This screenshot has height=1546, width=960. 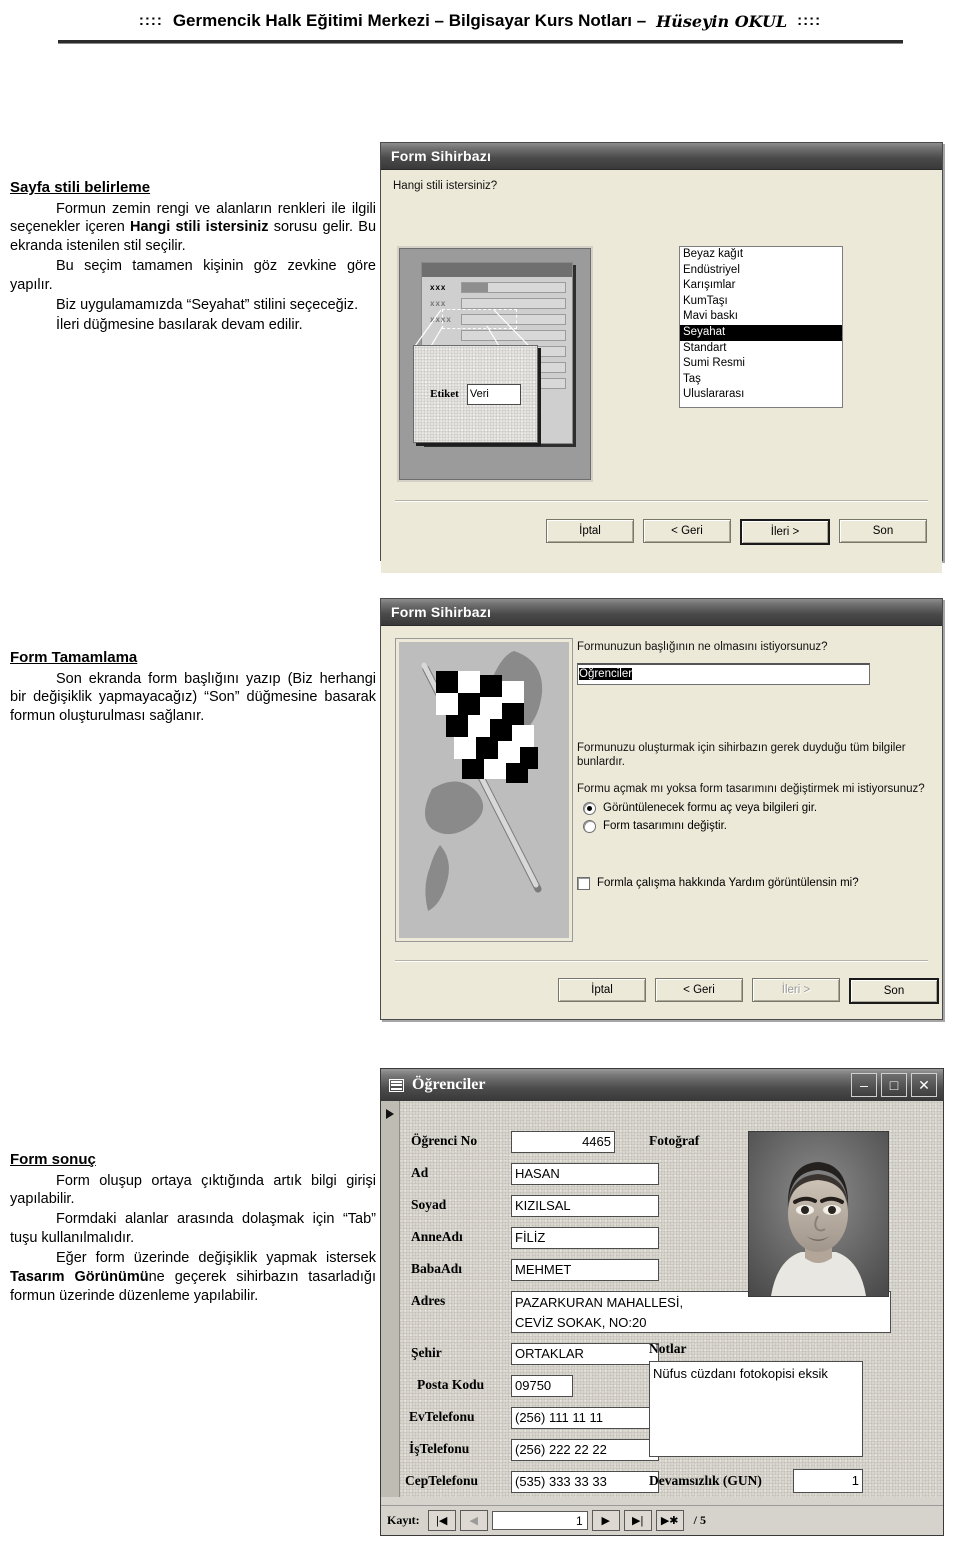 What do you see at coordinates (585, 1238) in the screenshot?
I see `field-input-anne-adi: FİLİZ` at bounding box center [585, 1238].